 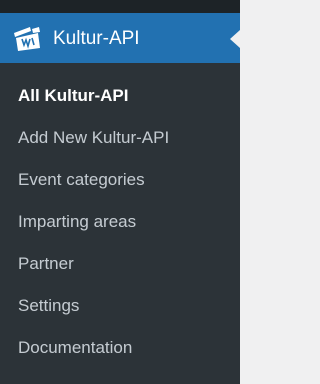 What do you see at coordinates (120, 303) in the screenshot?
I see `submenu-item-settings: Settings` at bounding box center [120, 303].